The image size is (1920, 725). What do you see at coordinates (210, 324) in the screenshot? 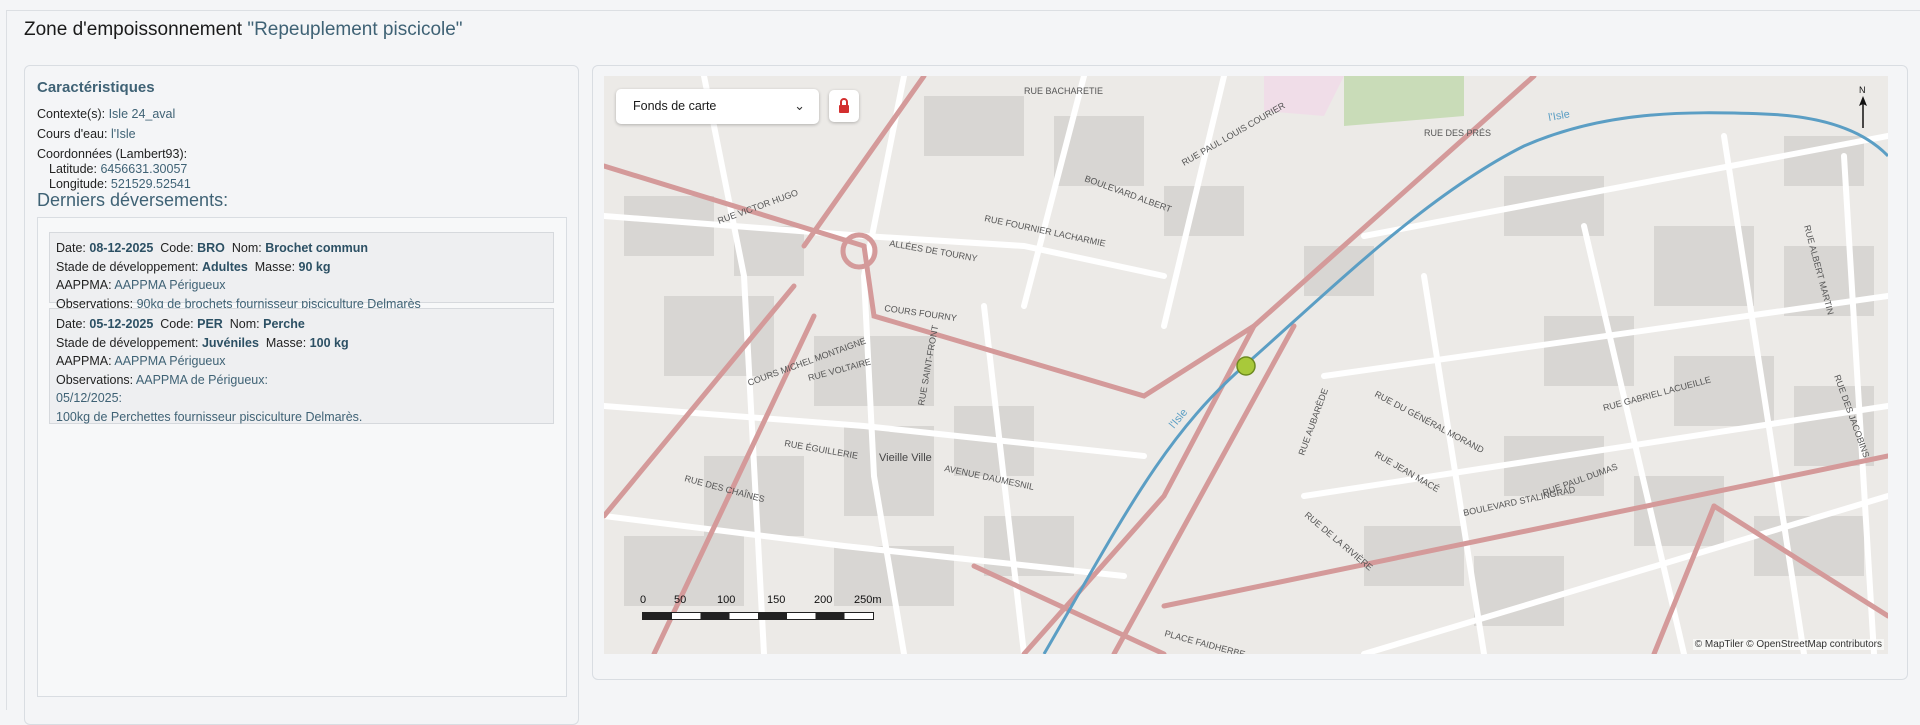
I see `release-code: PER` at bounding box center [210, 324].